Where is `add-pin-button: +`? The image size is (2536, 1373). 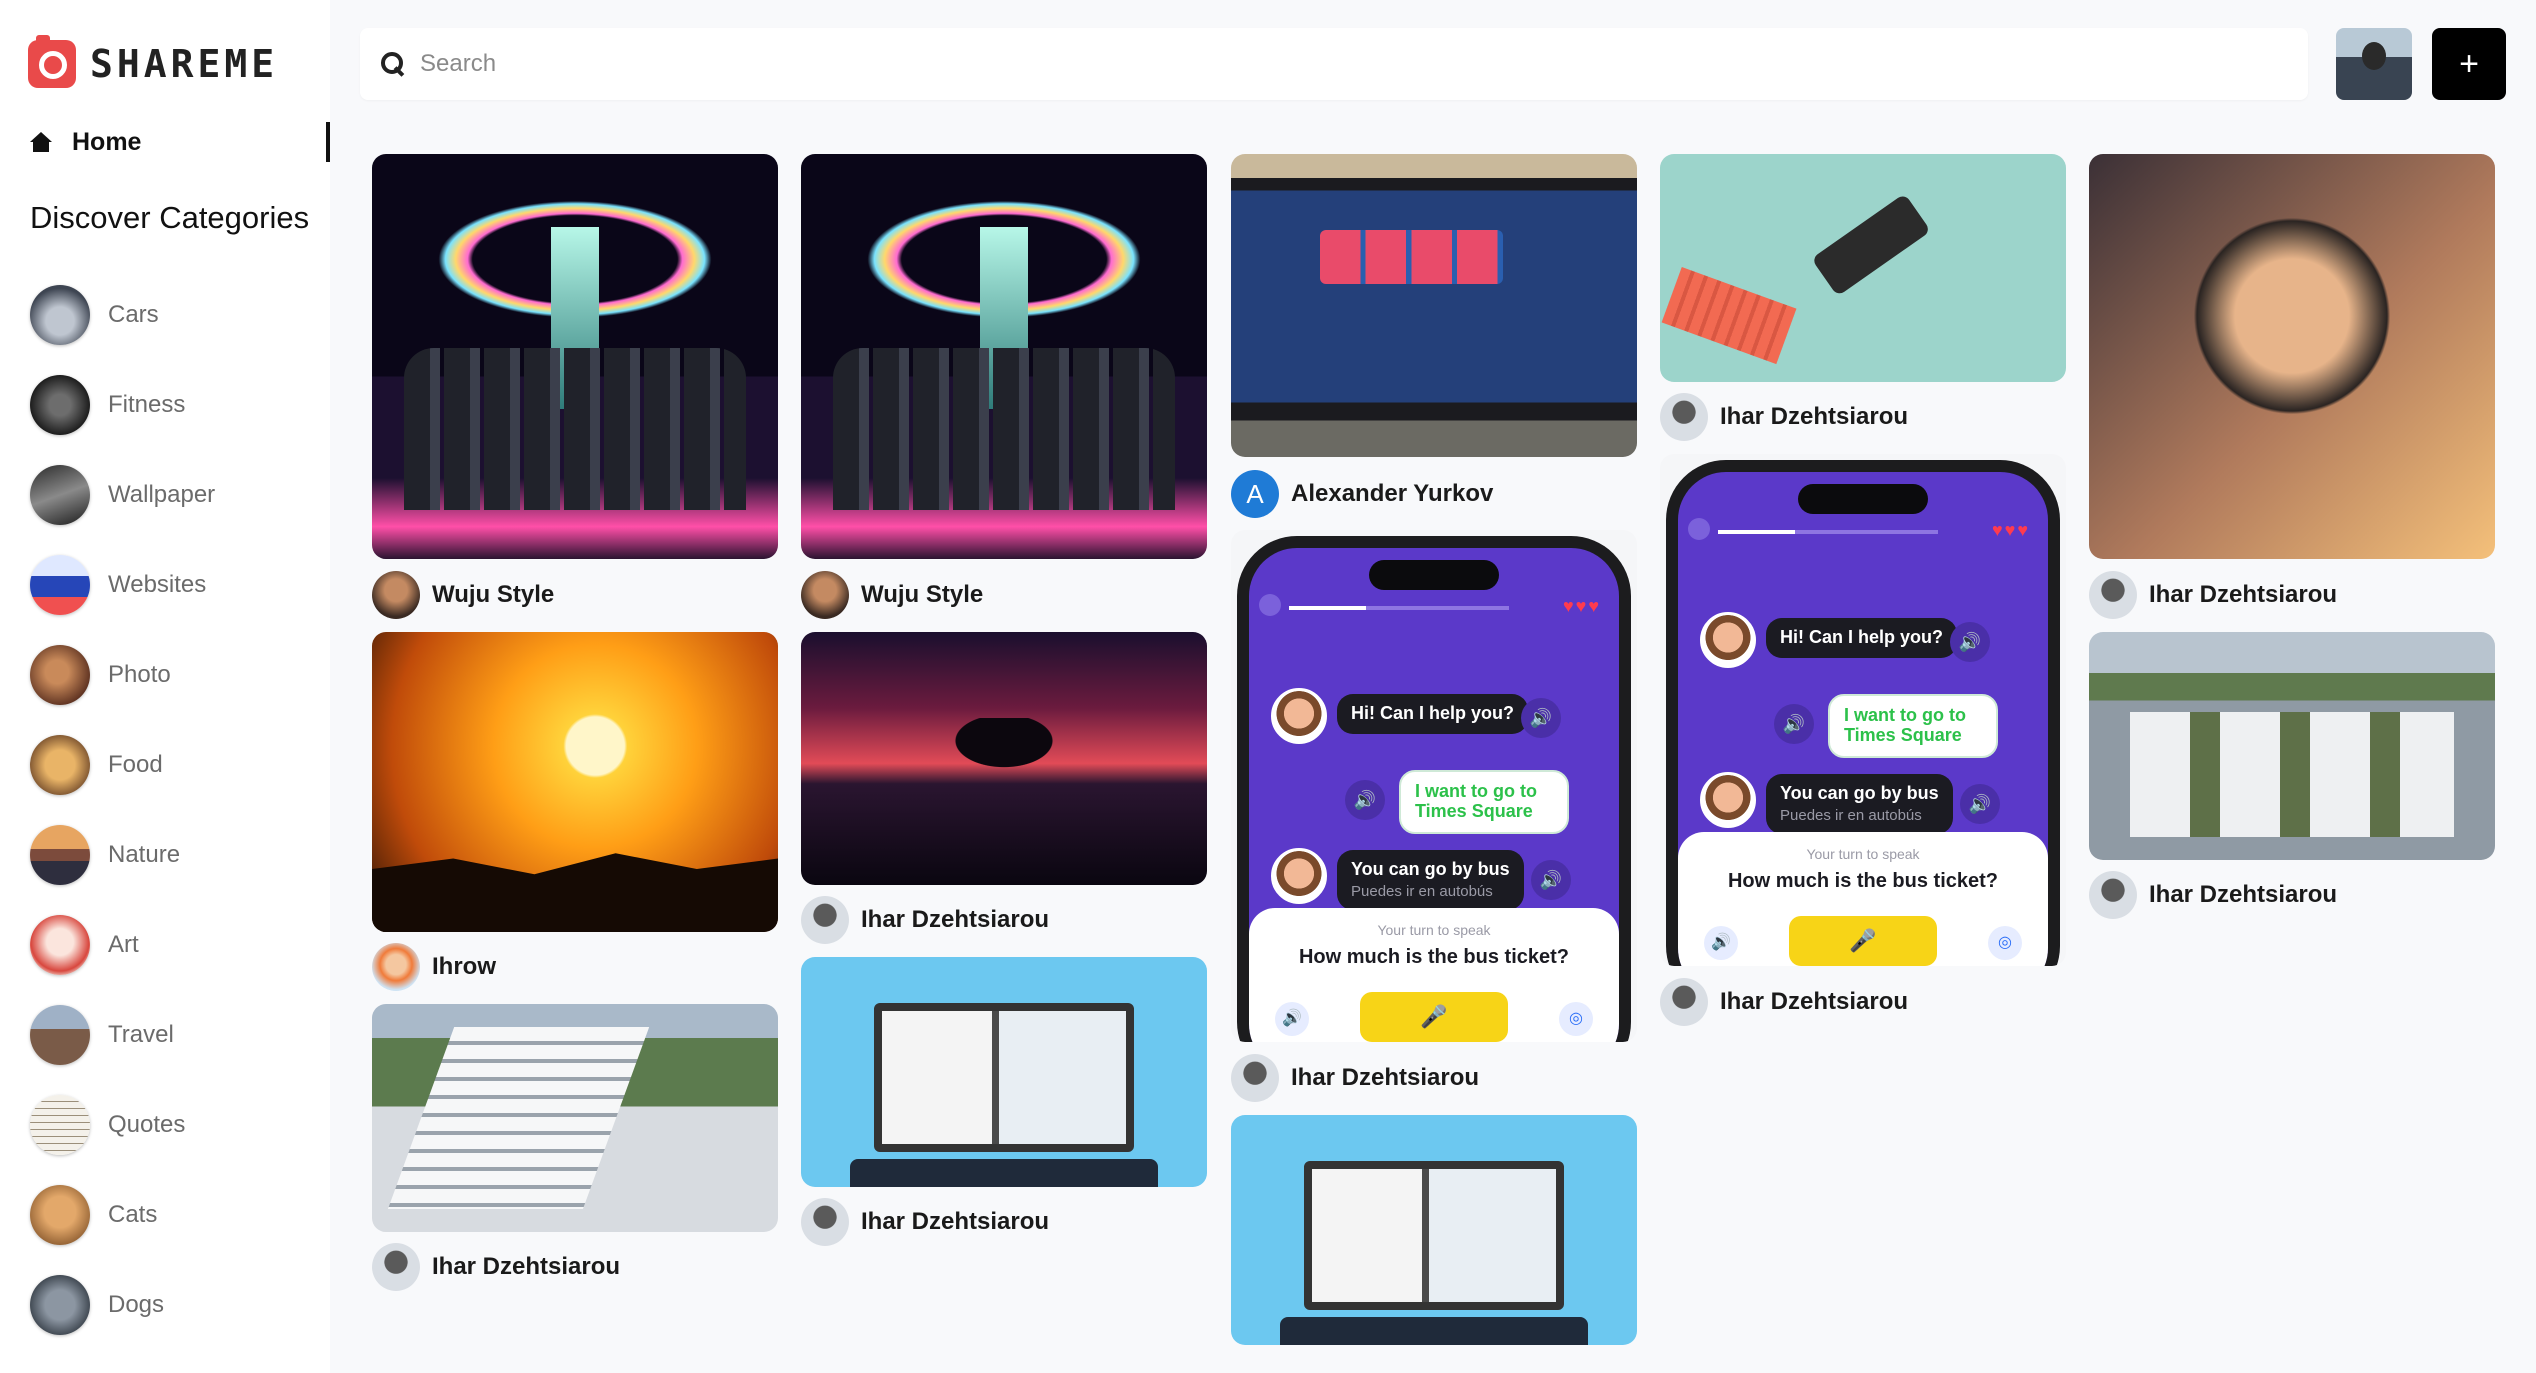
add-pin-button: + is located at coordinates (2469, 64).